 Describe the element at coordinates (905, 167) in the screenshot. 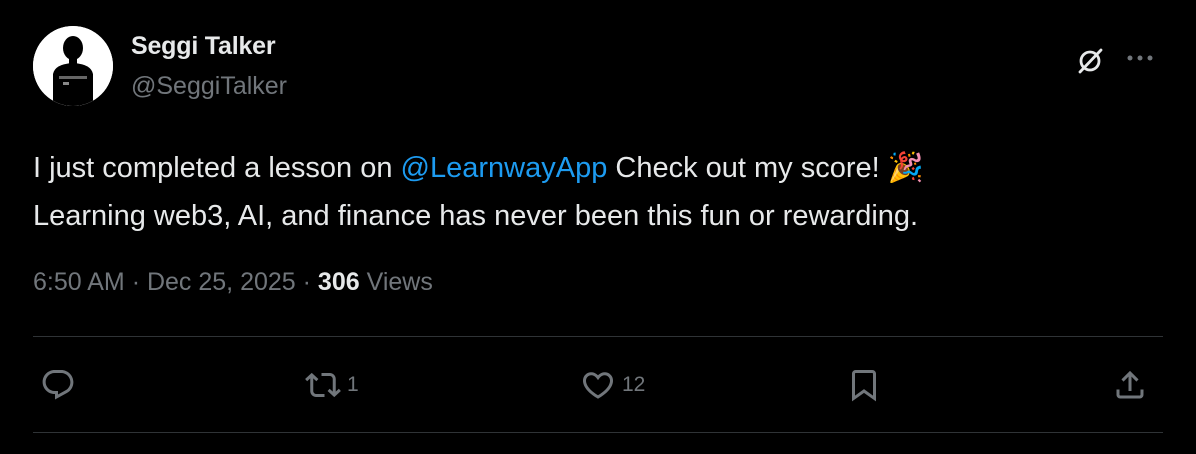

I see `party-popper-emoji: 🎉` at that location.